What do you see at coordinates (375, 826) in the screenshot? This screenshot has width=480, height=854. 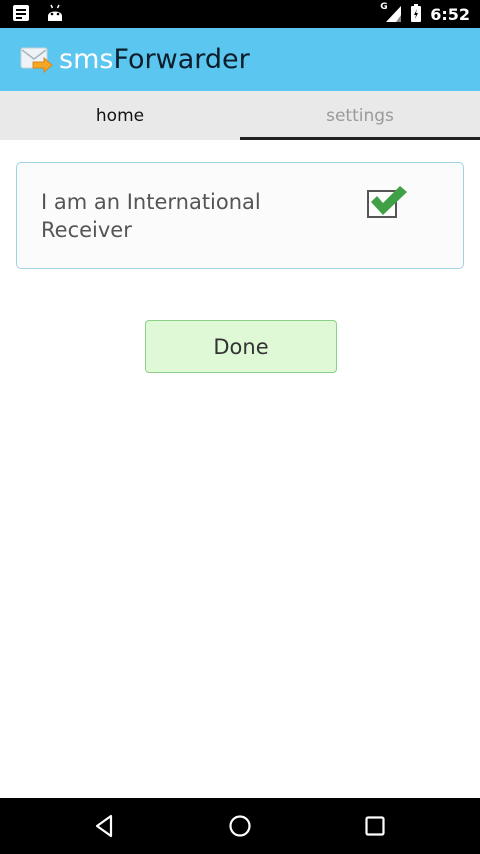 I see `recents-icon` at bounding box center [375, 826].